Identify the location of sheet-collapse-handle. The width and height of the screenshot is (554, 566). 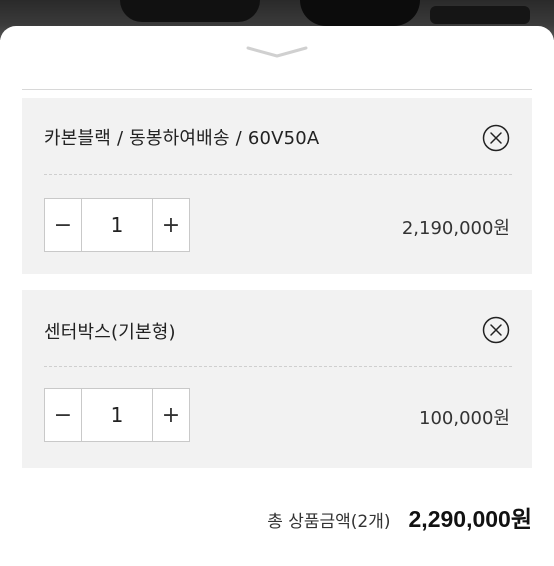
(277, 51).